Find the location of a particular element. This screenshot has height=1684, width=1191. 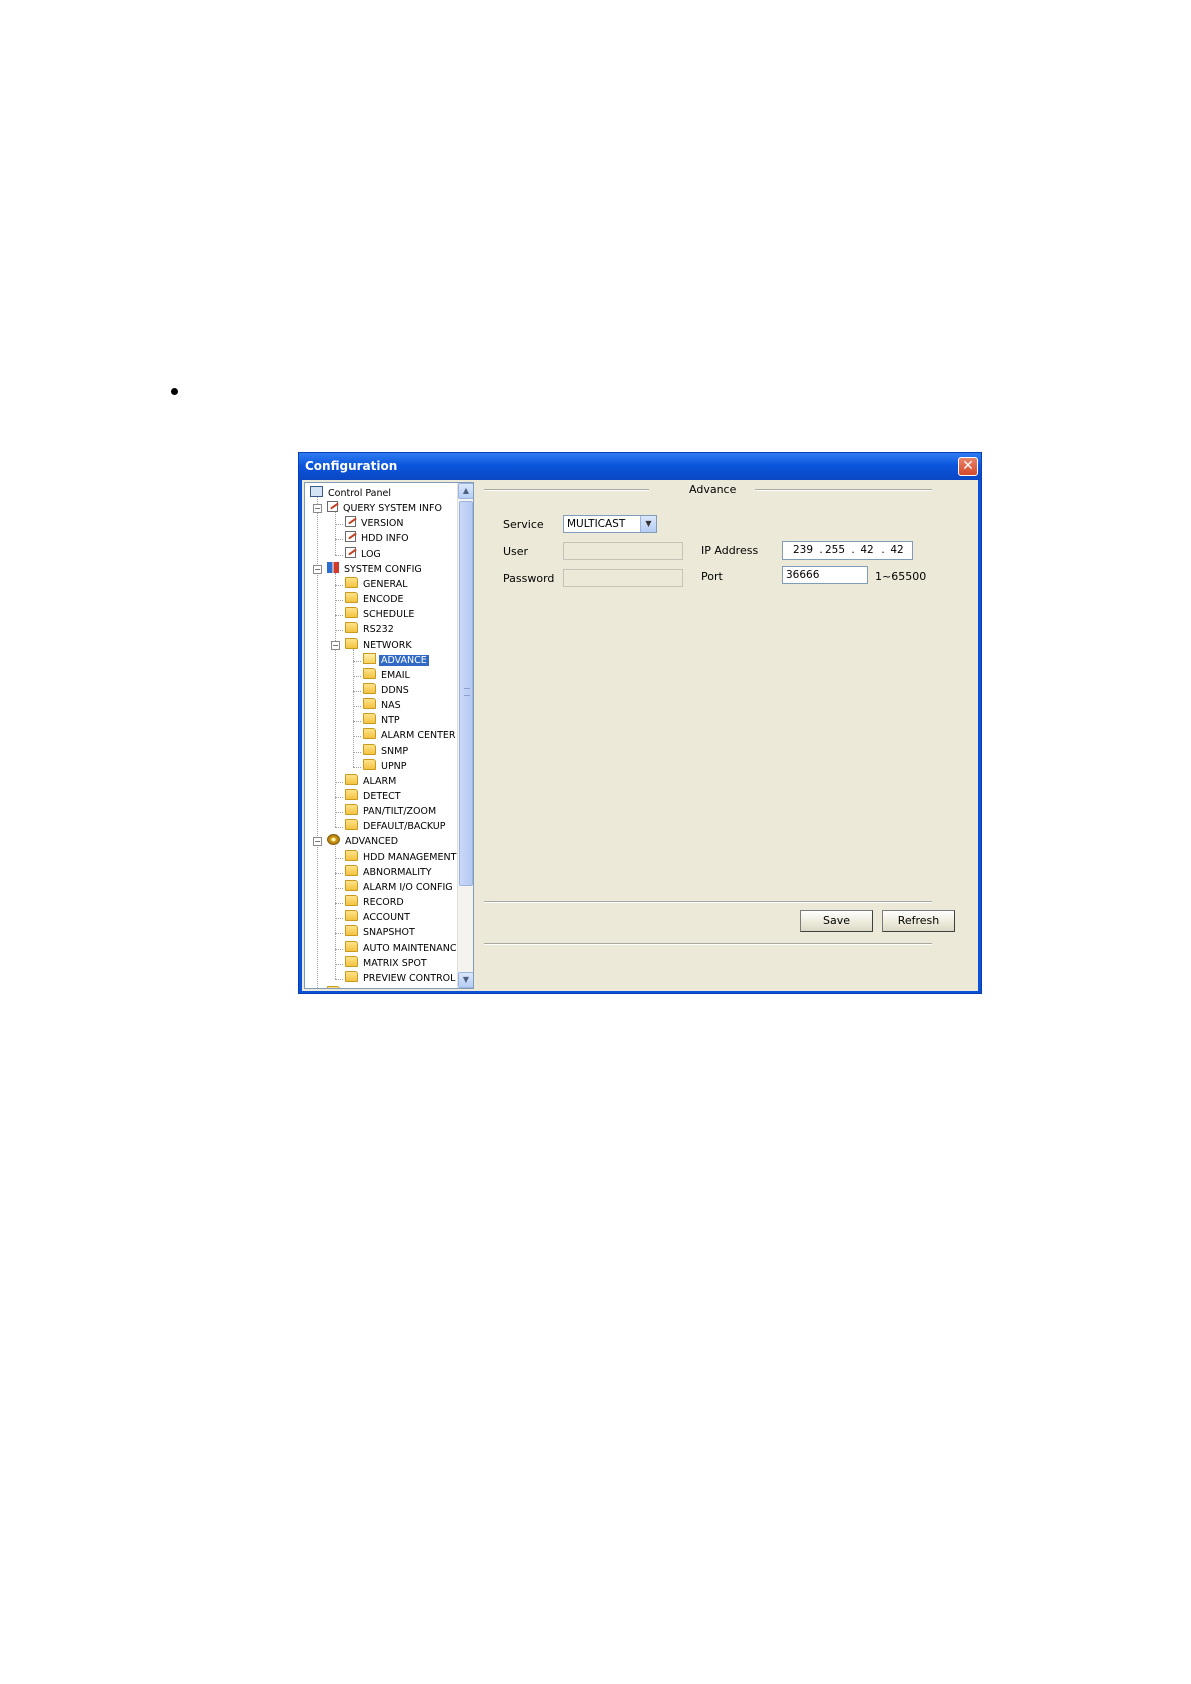

password-input is located at coordinates (623, 578).